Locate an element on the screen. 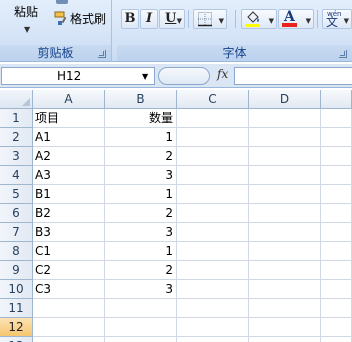 The width and height of the screenshot is (352, 342). cell-a: C3 is located at coordinates (69, 289).